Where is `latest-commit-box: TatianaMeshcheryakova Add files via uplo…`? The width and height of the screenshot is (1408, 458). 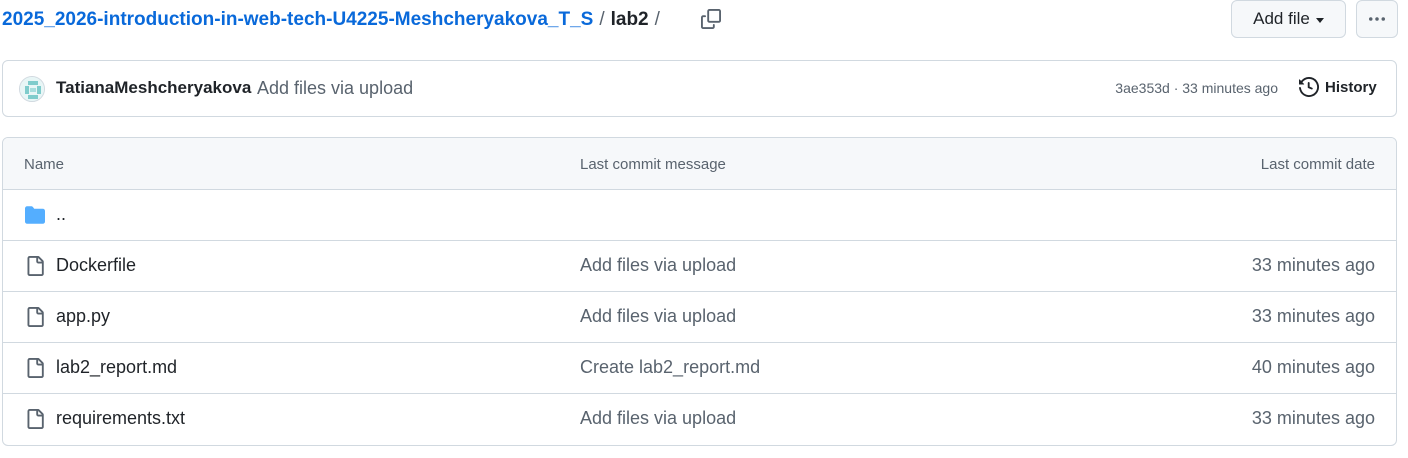 latest-commit-box: TatianaMeshcheryakova Add files via uplo… is located at coordinates (699, 88).